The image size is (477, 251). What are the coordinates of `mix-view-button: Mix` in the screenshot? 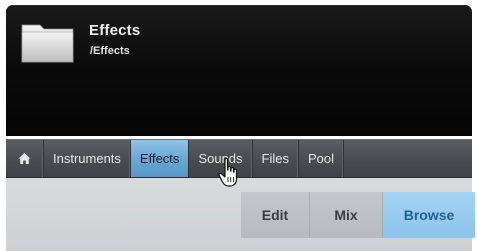 It's located at (346, 215).